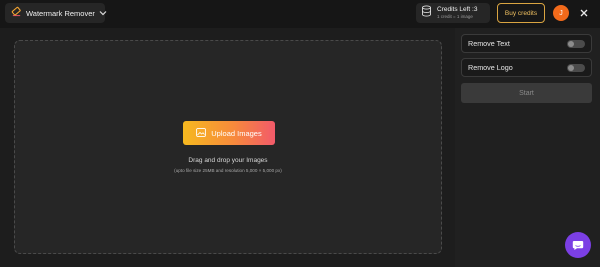  Describe the element at coordinates (490, 67) in the screenshot. I see `option-label: Remove Logo` at that location.